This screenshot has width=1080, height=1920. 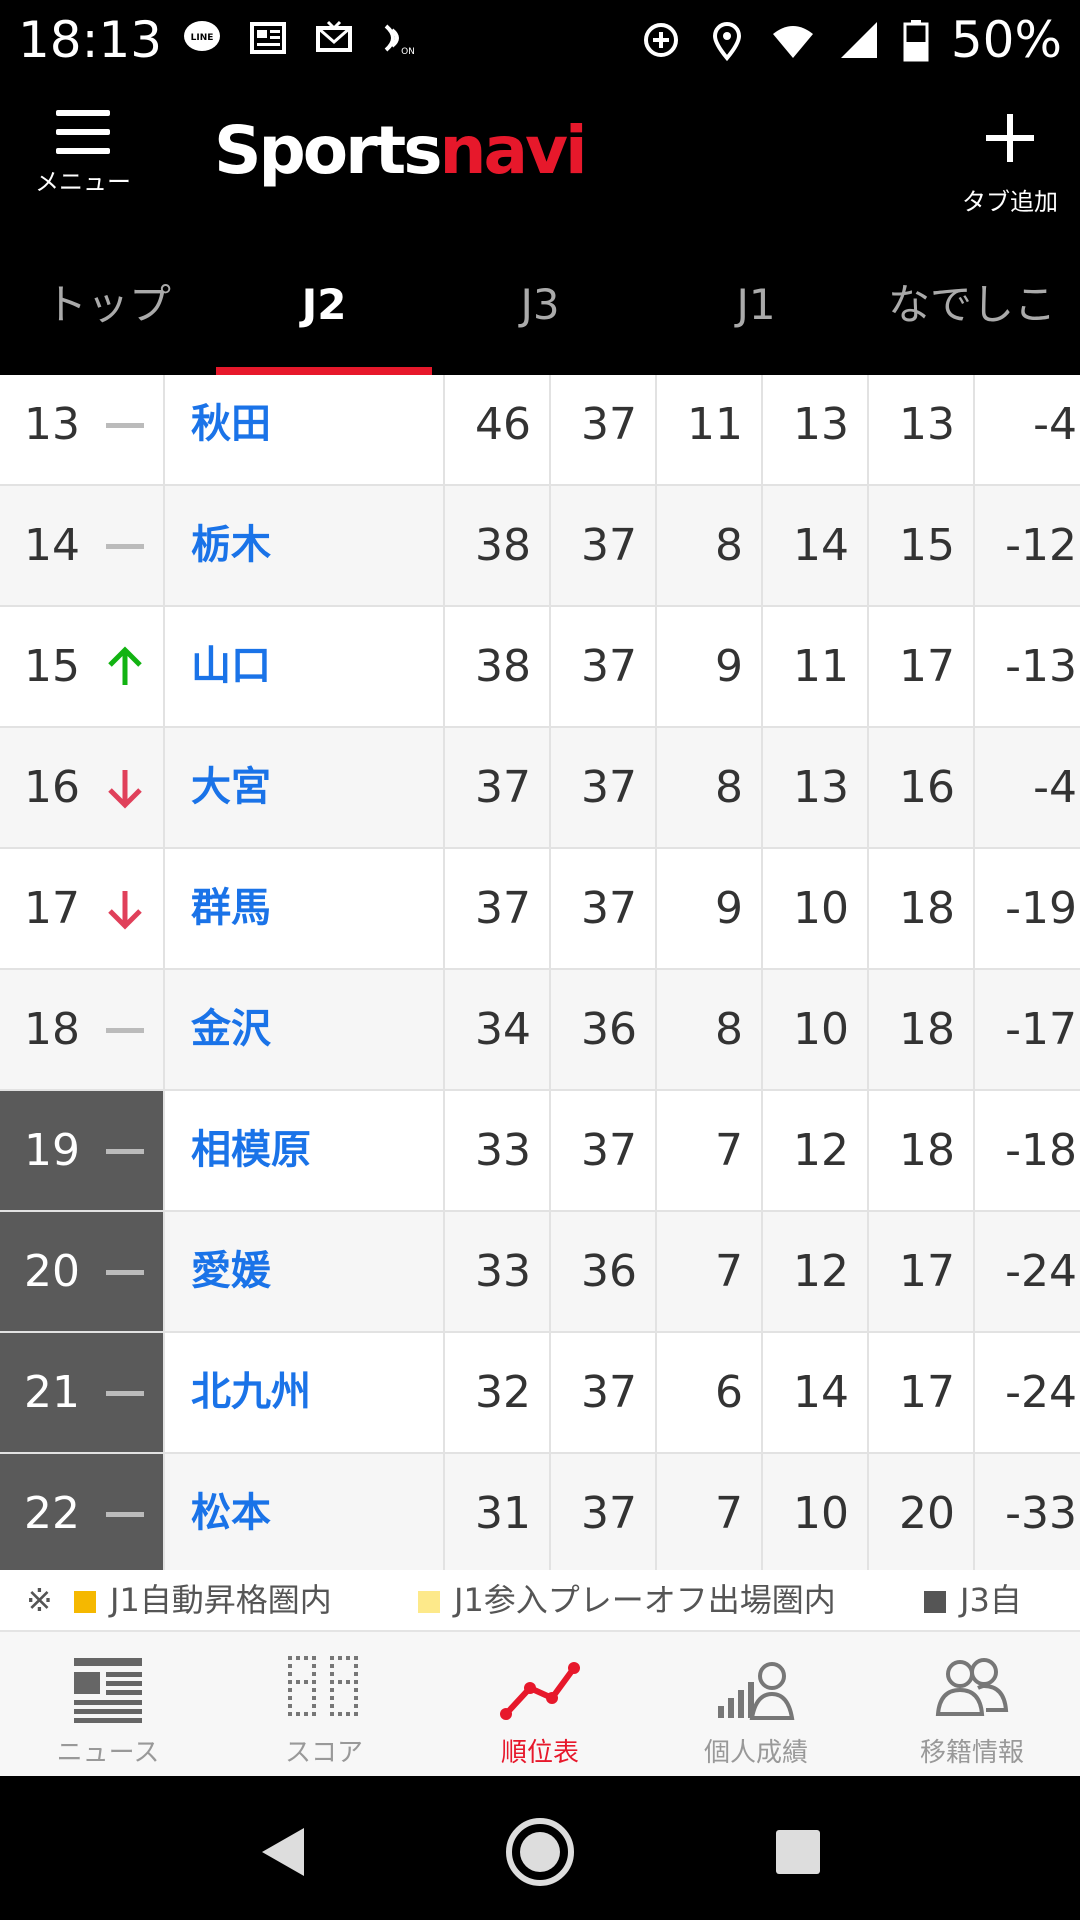 What do you see at coordinates (756, 1691) in the screenshot?
I see `player-stats-icon` at bounding box center [756, 1691].